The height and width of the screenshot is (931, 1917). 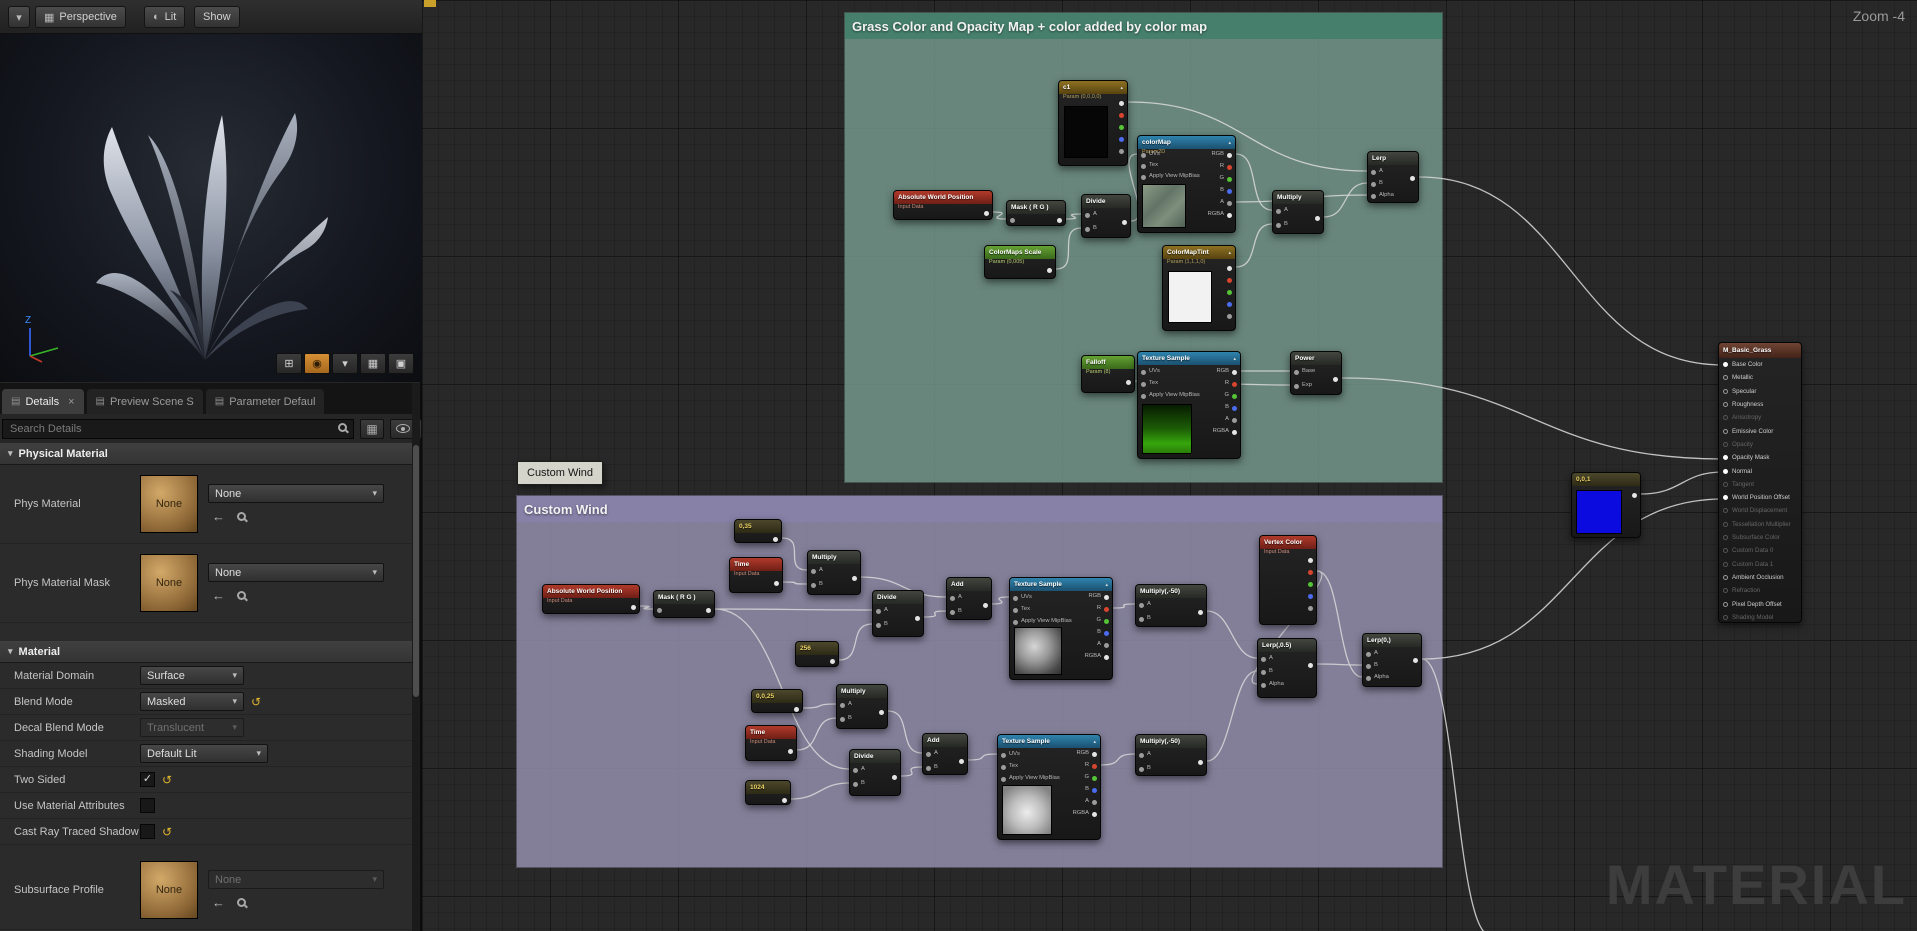 I want to click on node-awp2: Absolute World Position Input Data, so click(x=591, y=599).